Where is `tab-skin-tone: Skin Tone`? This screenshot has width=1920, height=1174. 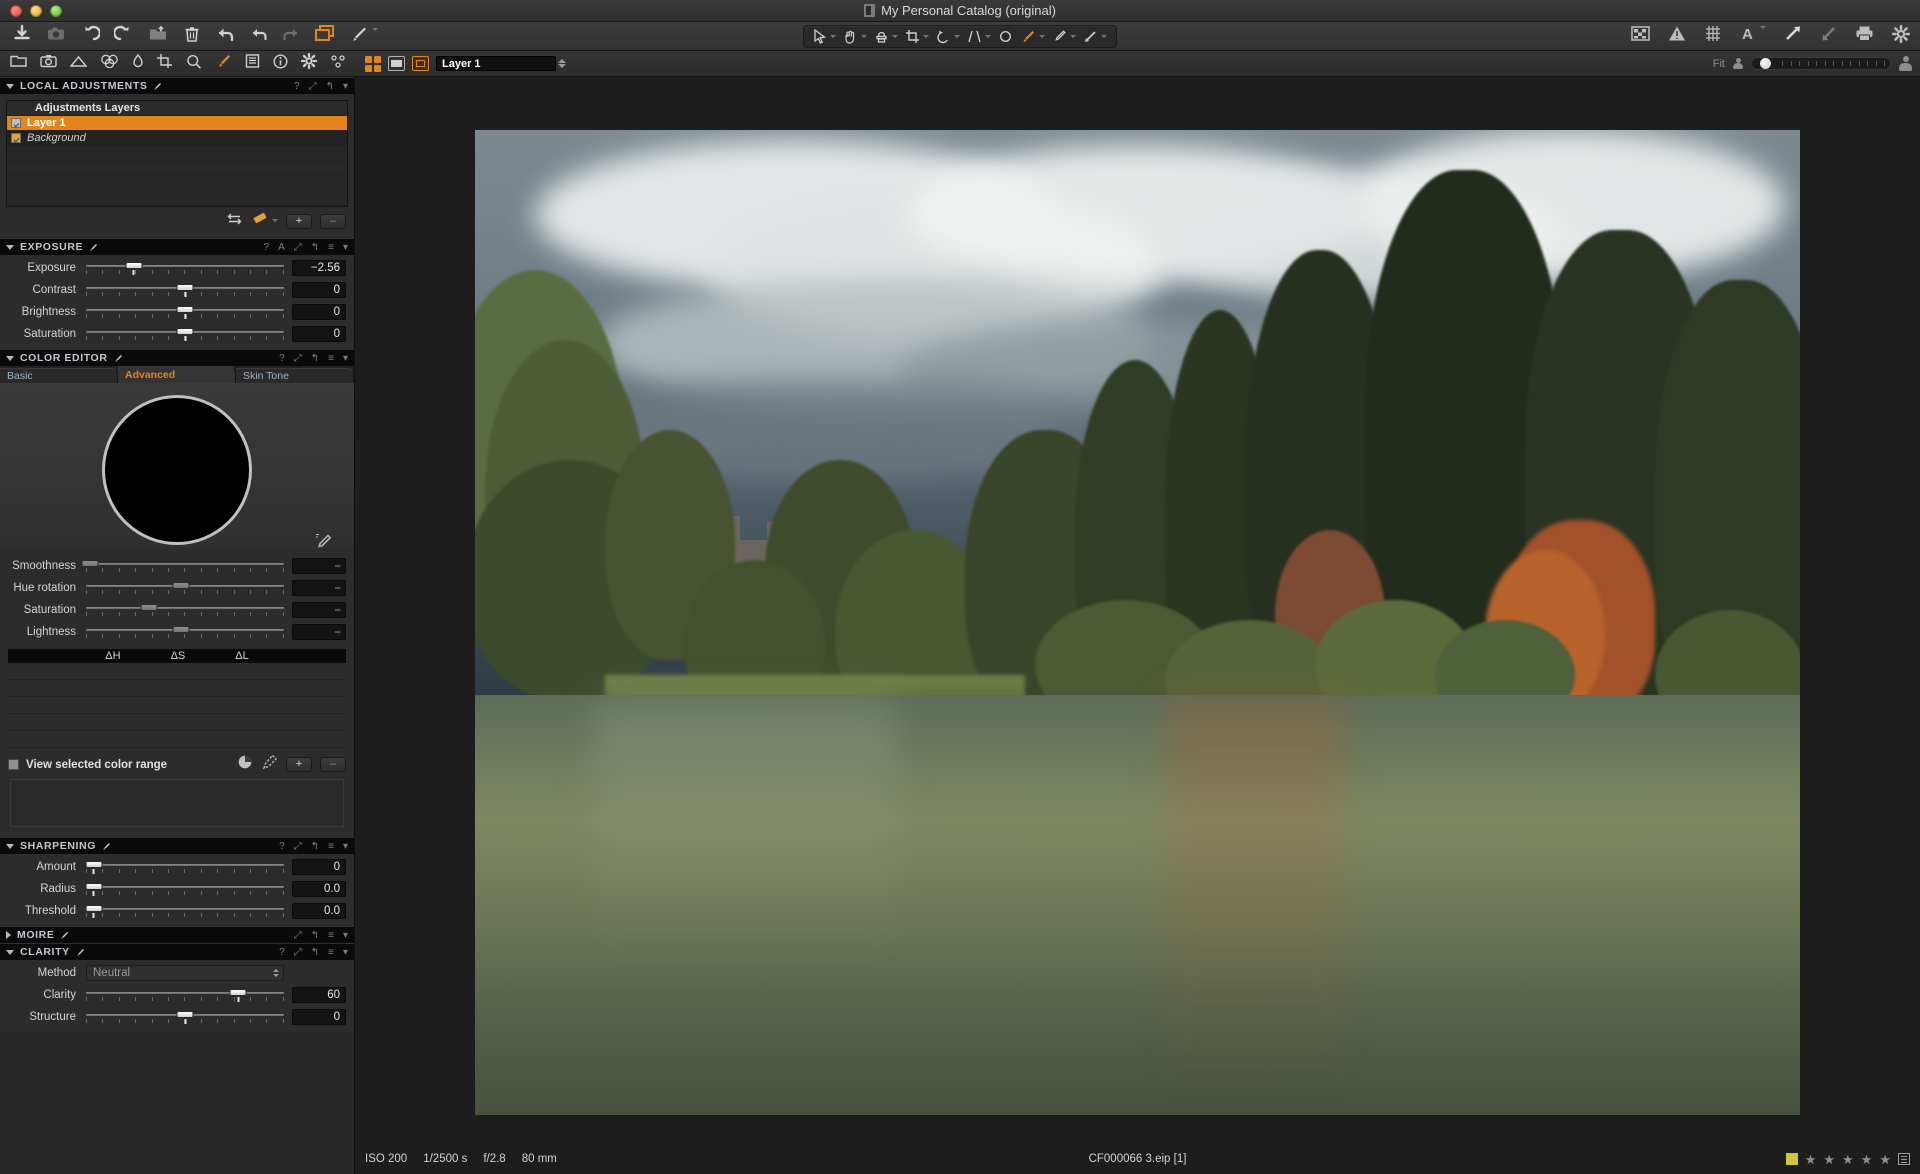
tab-skin-tone: Skin Tone is located at coordinates (295, 375).